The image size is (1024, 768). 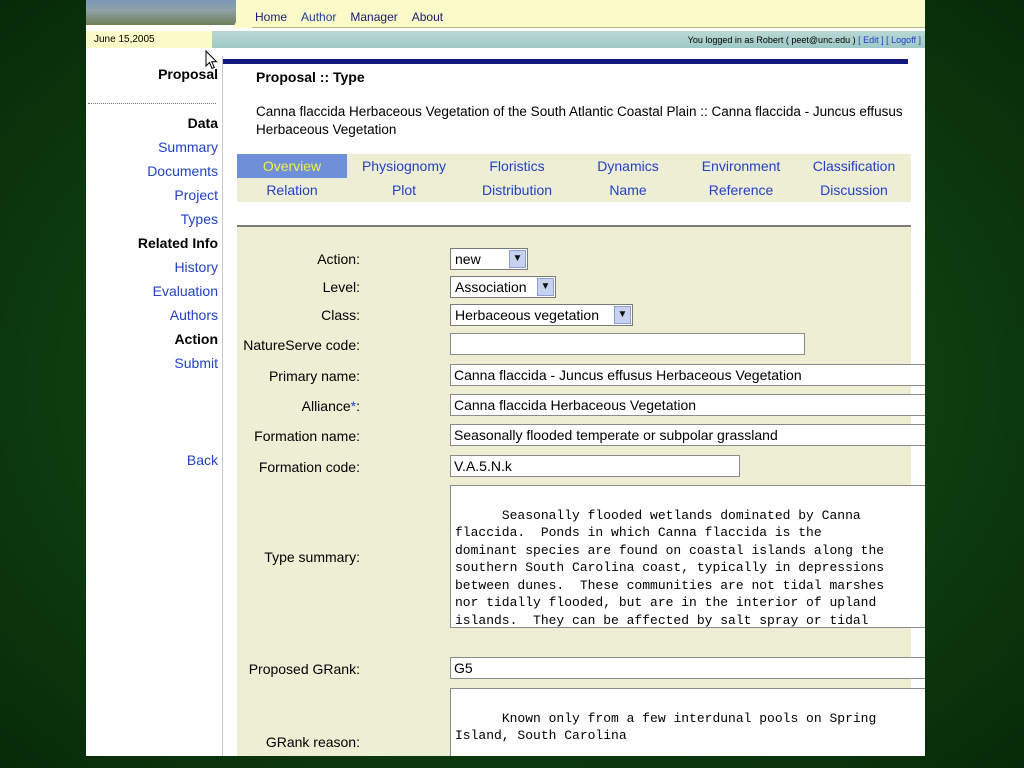 I want to click on class-select: Herbaceous vegetation ▼, so click(x=541, y=315).